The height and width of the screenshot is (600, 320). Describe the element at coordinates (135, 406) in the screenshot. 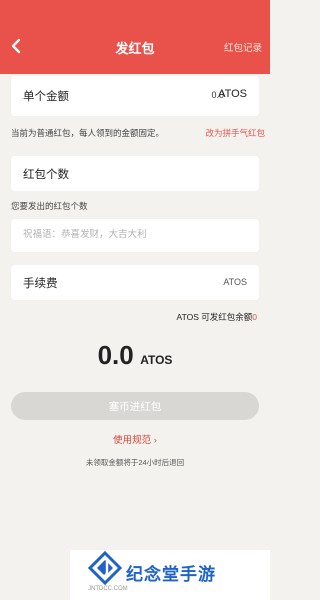

I see `put-coins-in-packet-button: 塞币进红包` at that location.